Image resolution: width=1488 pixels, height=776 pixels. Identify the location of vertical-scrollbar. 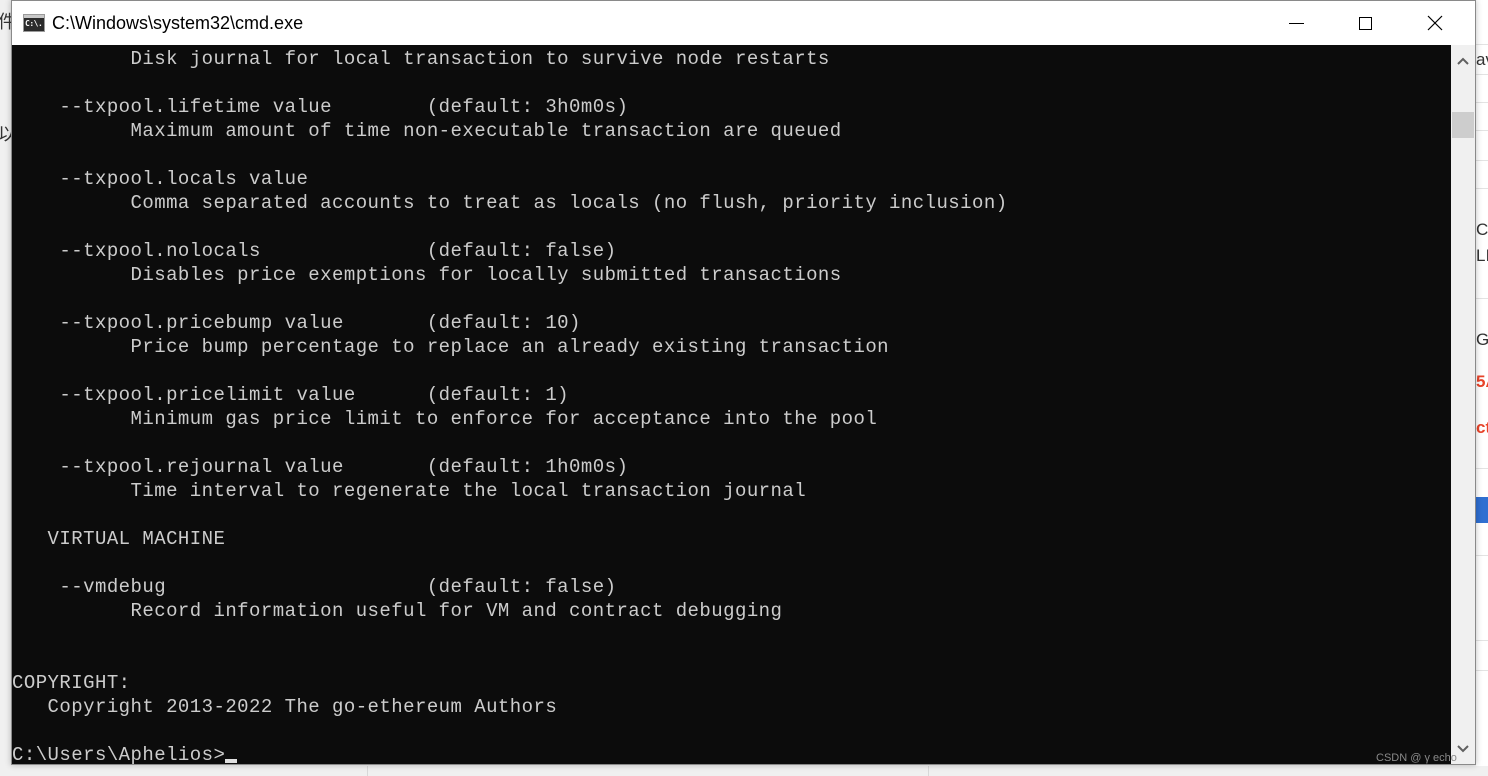
(1463, 404).